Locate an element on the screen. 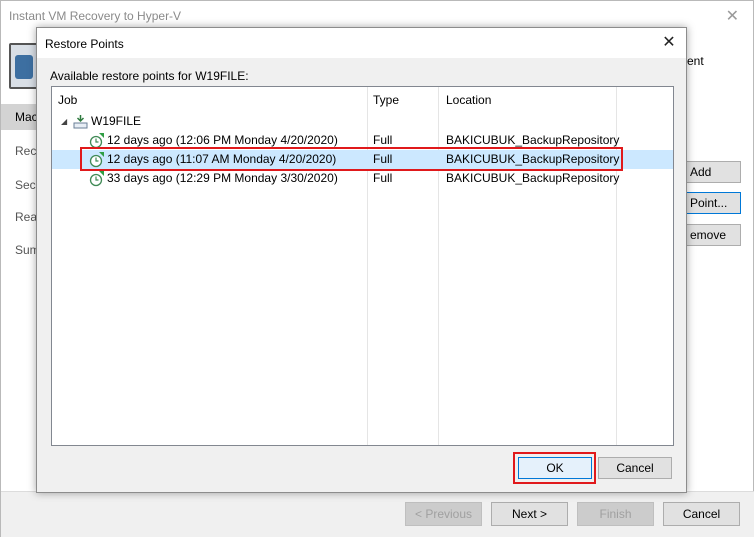 This screenshot has width=754, height=537. wizard-close-icon: ✕ is located at coordinates (732, 16).